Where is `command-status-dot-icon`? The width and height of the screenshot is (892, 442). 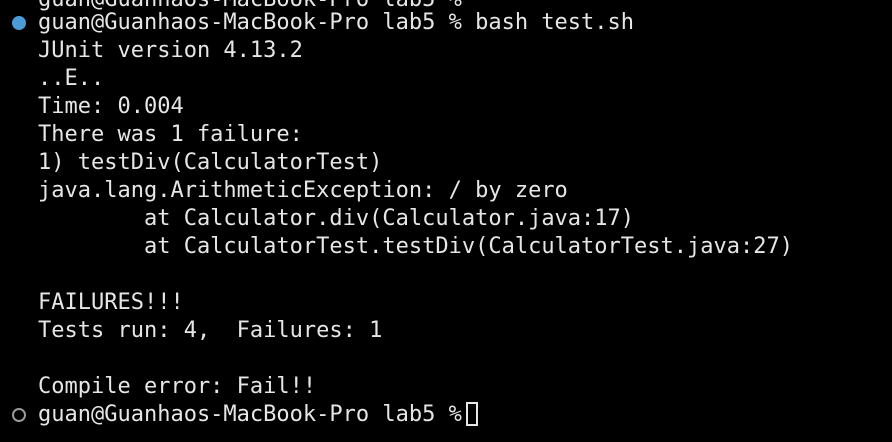 command-status-dot-icon is located at coordinates (19, 23).